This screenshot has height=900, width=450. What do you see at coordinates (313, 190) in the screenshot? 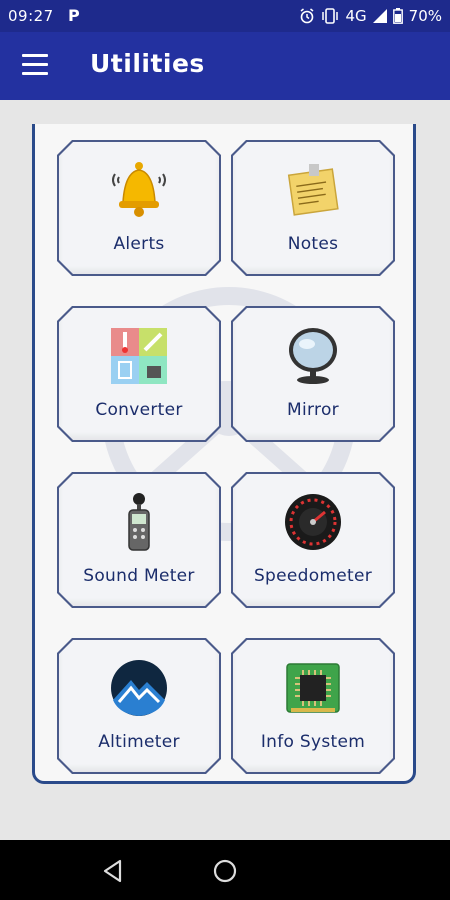
I see `notes-icon` at bounding box center [313, 190].